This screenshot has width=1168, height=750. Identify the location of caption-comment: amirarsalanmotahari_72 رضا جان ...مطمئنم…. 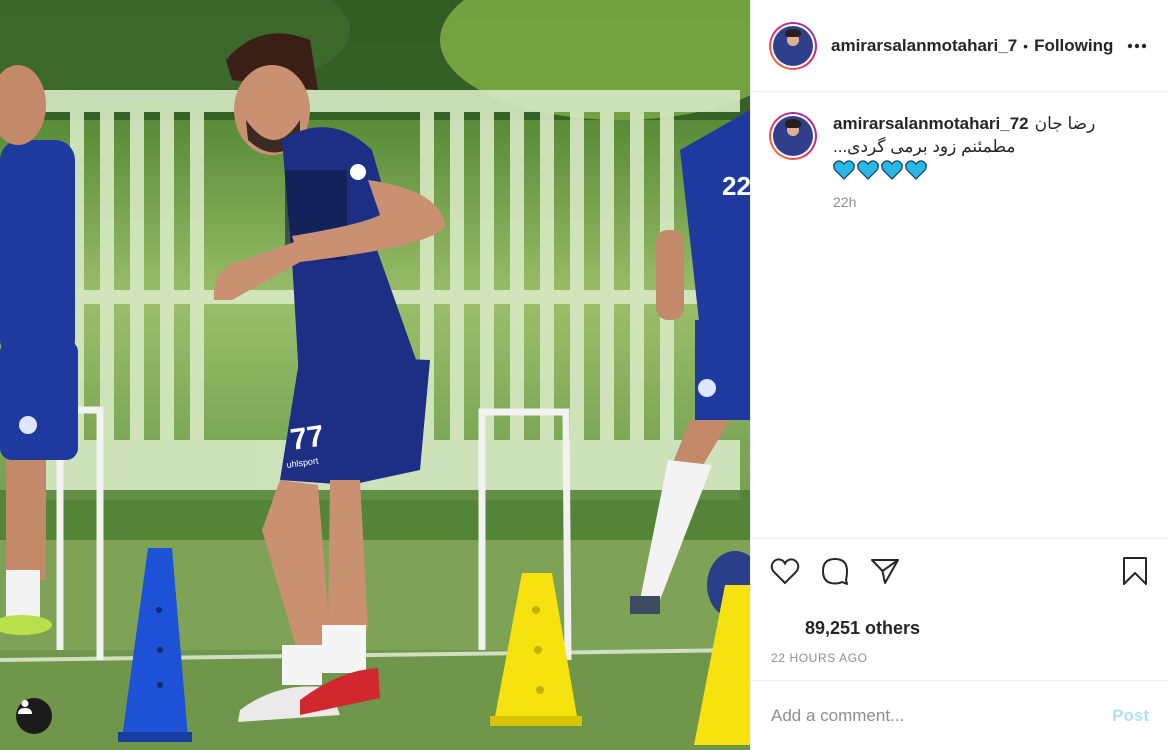
(964, 161).